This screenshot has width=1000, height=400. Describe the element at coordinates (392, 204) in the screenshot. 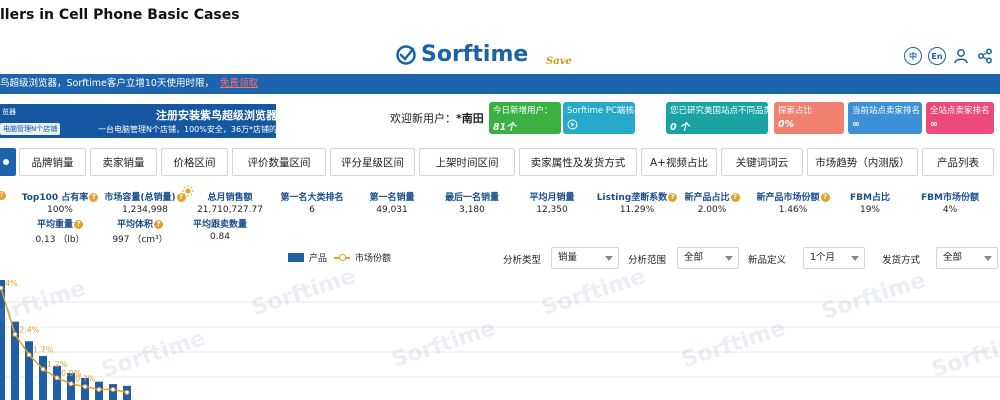

I see `metric-top-sales: 第一名销量 49,031` at that location.